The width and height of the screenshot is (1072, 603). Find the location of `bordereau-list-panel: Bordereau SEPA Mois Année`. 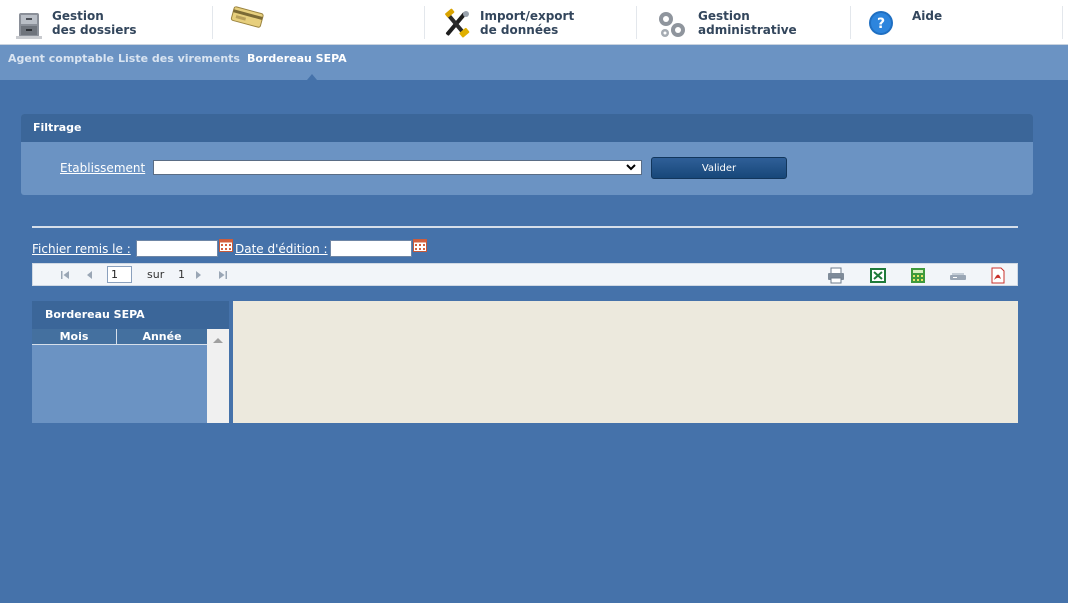

bordereau-list-panel: Bordereau SEPA Mois Année is located at coordinates (130, 362).